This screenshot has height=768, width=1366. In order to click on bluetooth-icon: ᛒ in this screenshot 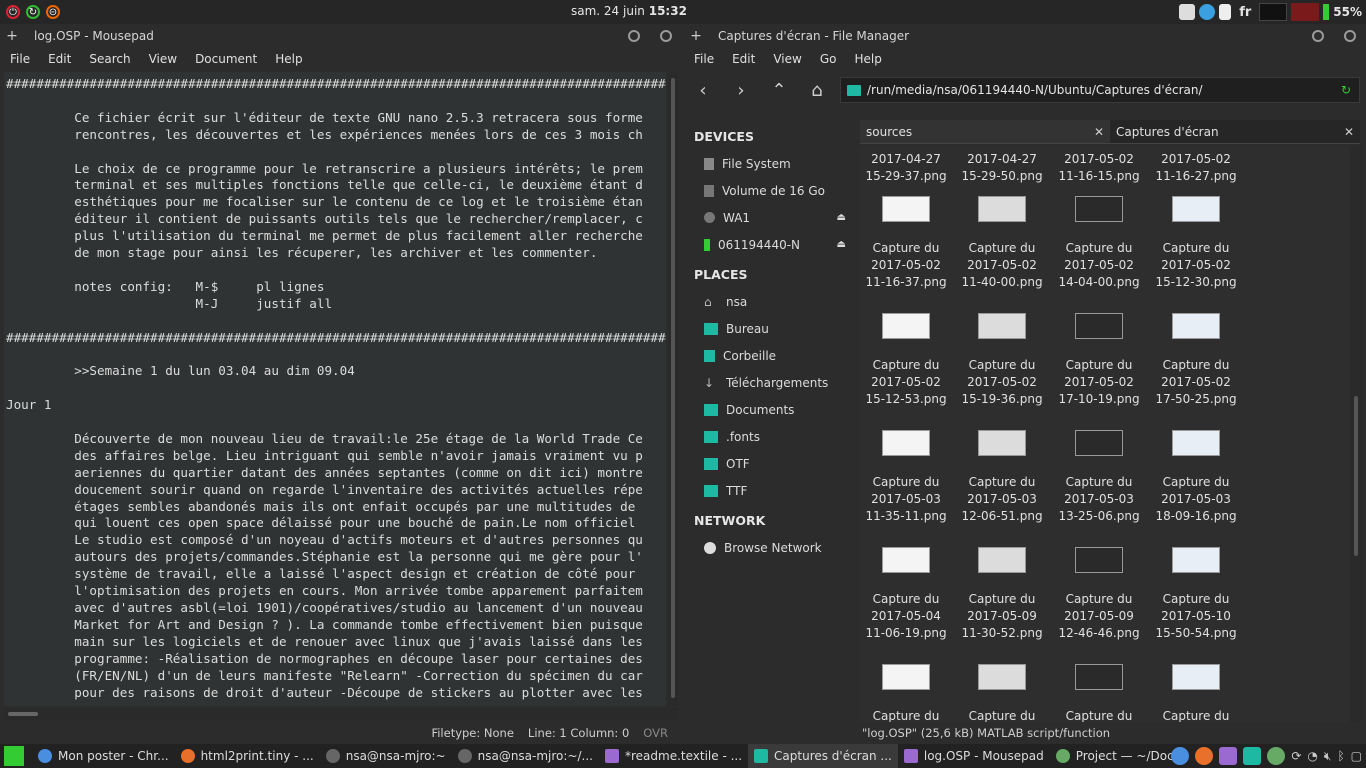, I will do `click(1340, 756)`.